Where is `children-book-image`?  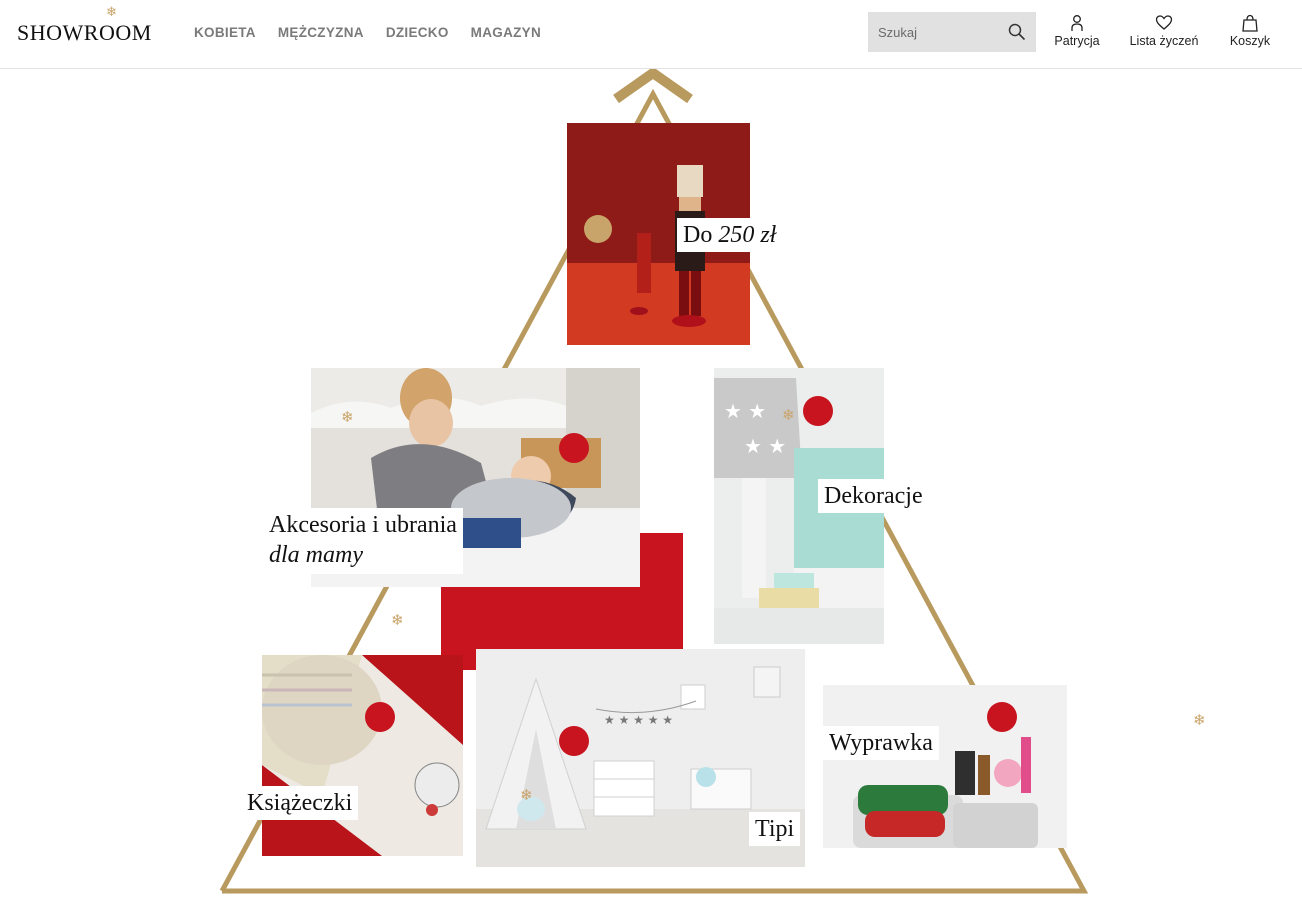 children-book-image is located at coordinates (362, 755).